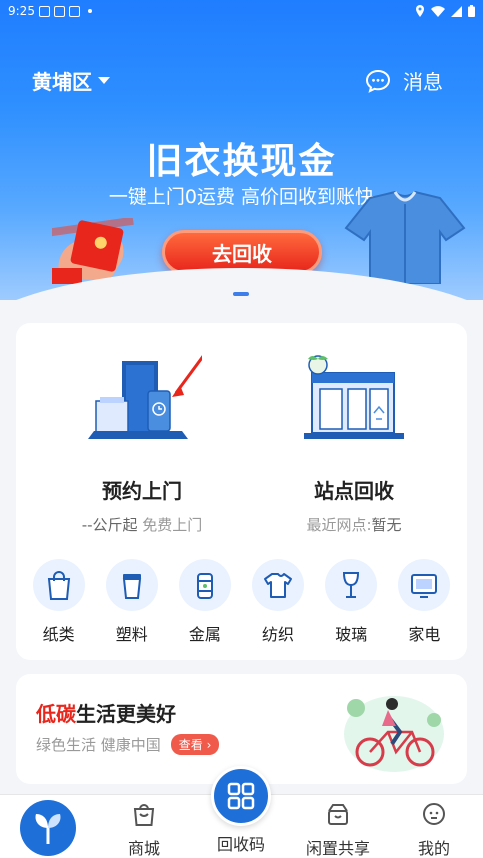 Image resolution: width=483 pixels, height=858 pixels. Describe the element at coordinates (104, 80) in the screenshot. I see `chevron-down-icon` at that location.